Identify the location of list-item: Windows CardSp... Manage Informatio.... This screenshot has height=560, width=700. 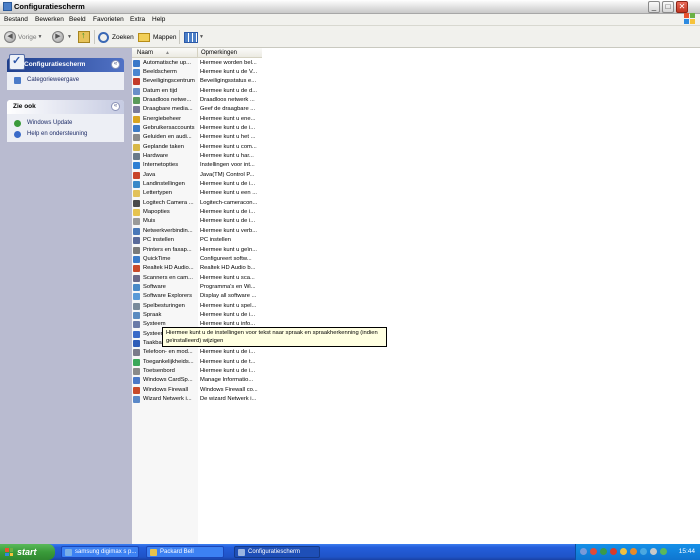
(202, 380).